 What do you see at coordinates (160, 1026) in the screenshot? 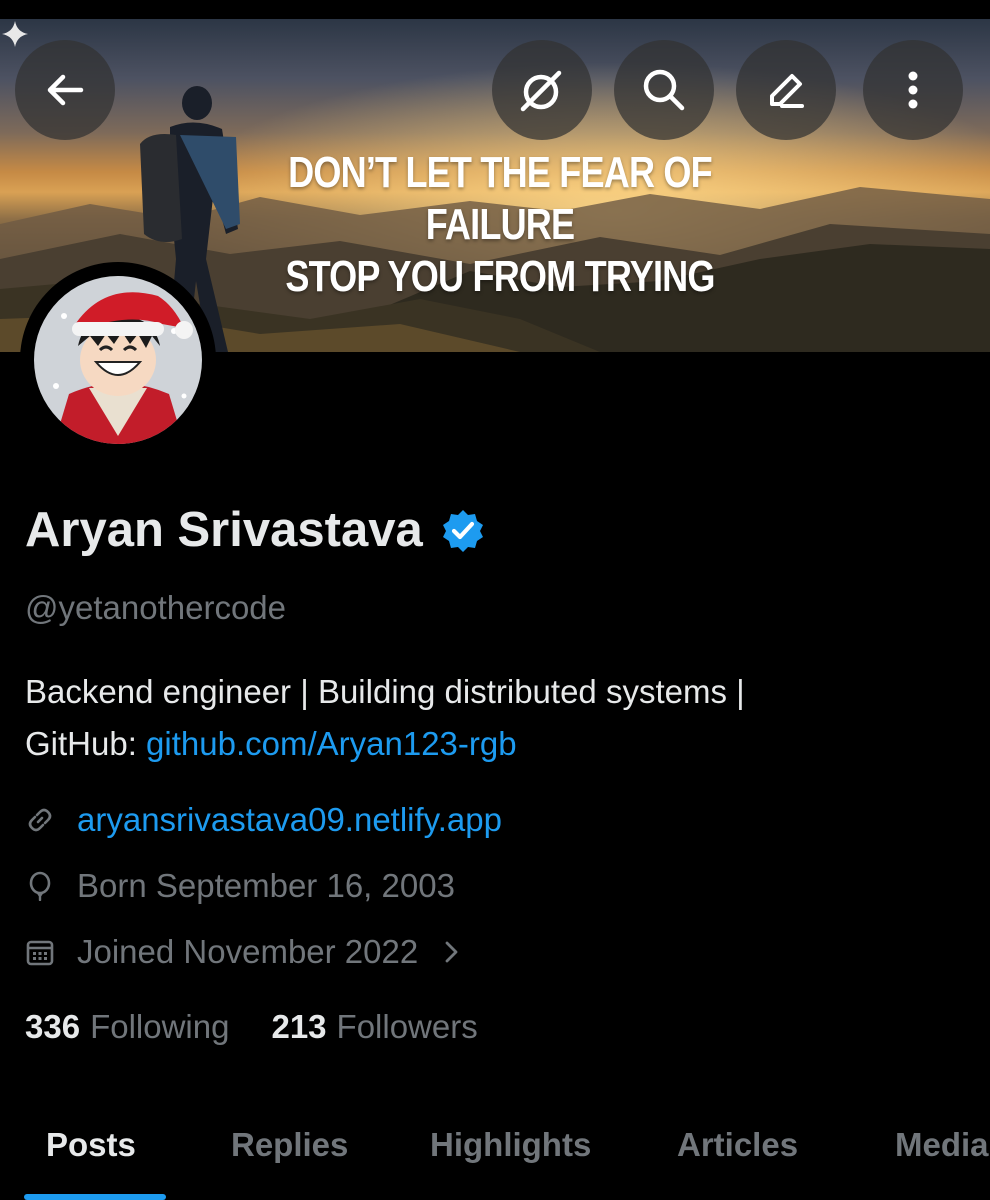
I see `following-label: Following` at bounding box center [160, 1026].